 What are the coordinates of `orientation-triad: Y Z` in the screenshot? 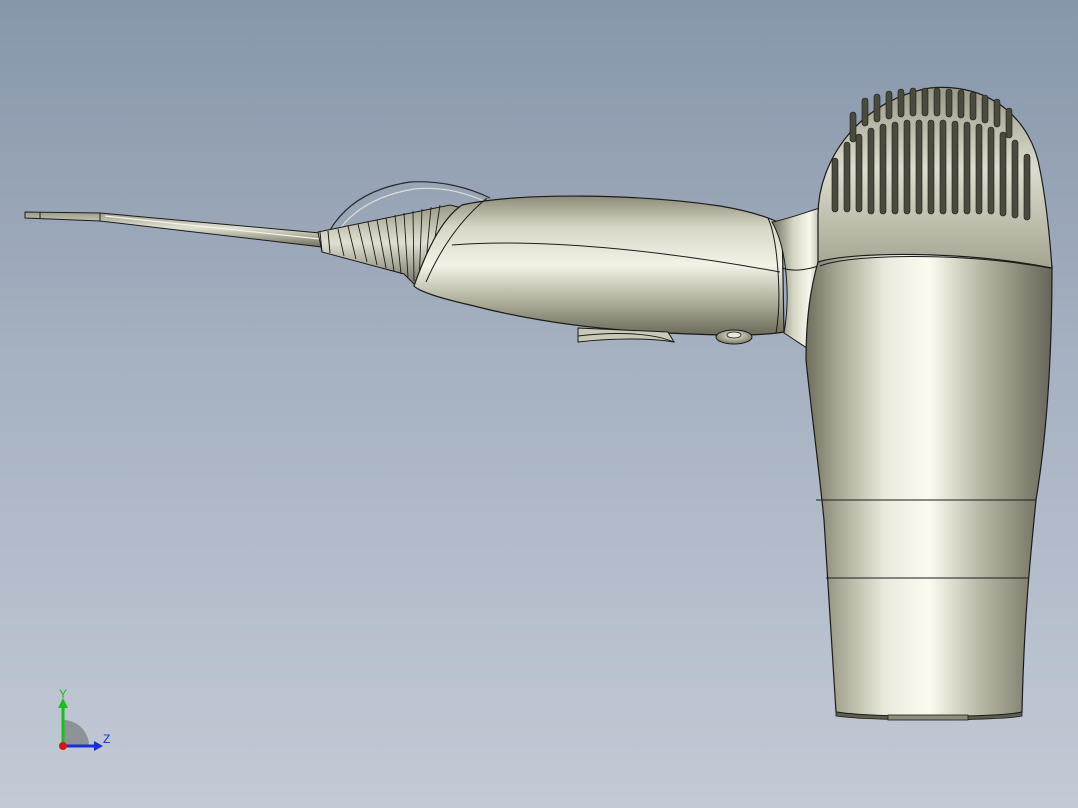 It's located at (88, 722).